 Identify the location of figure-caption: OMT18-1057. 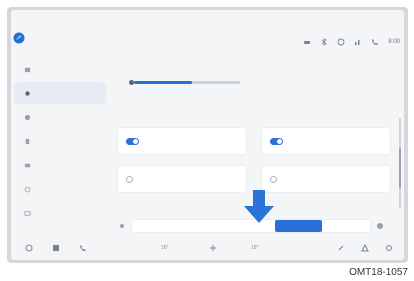
(378, 272).